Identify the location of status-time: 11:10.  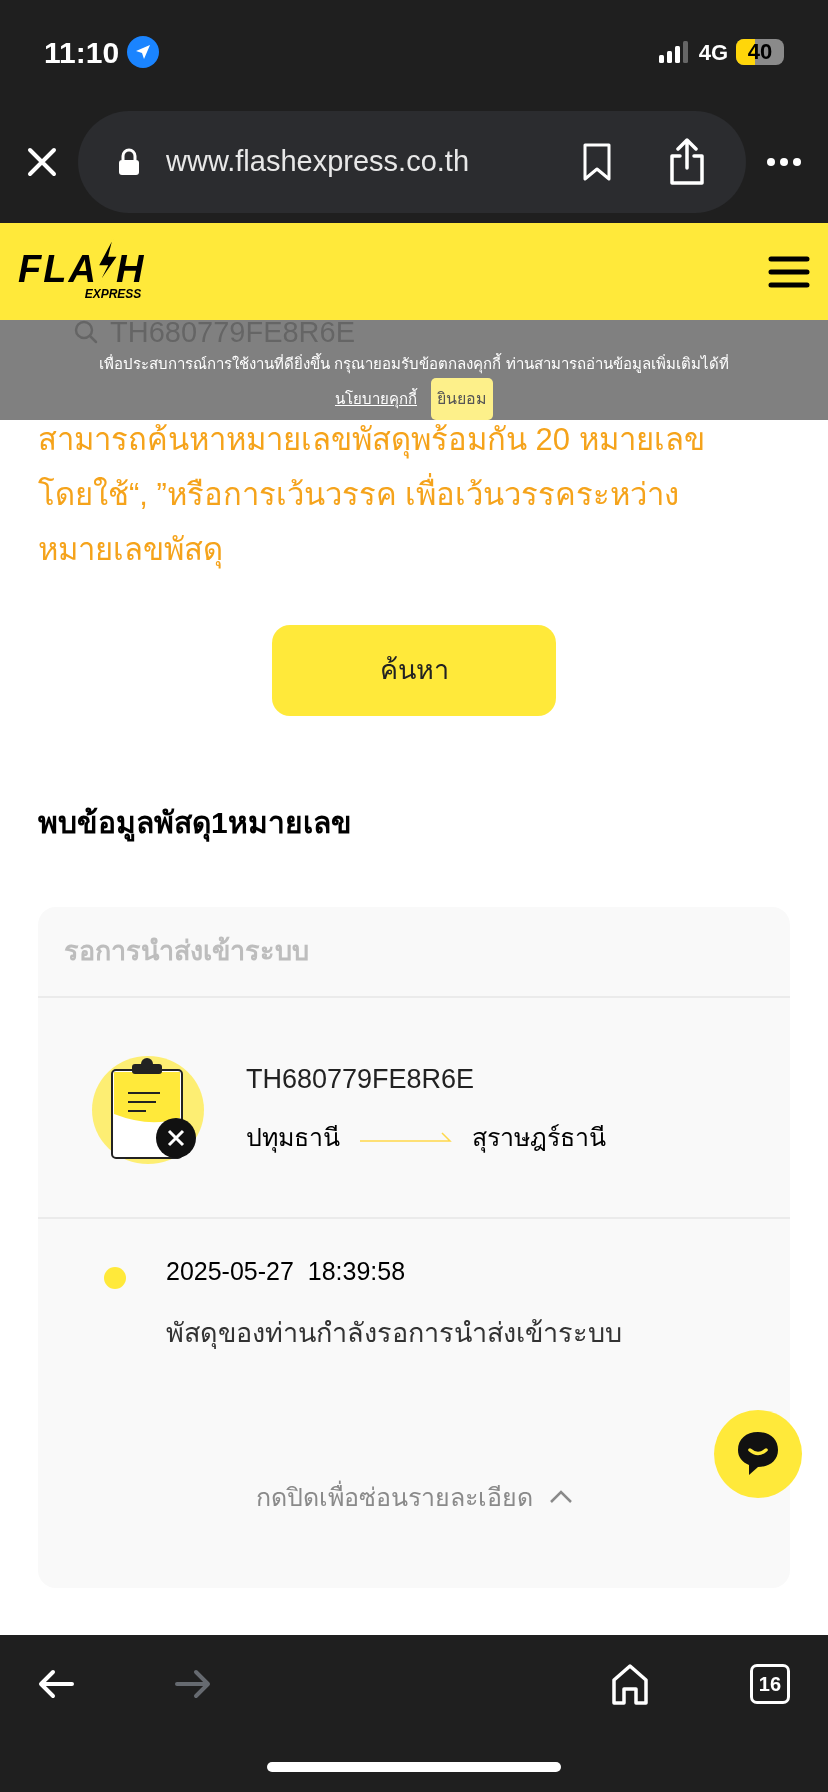
(82, 52).